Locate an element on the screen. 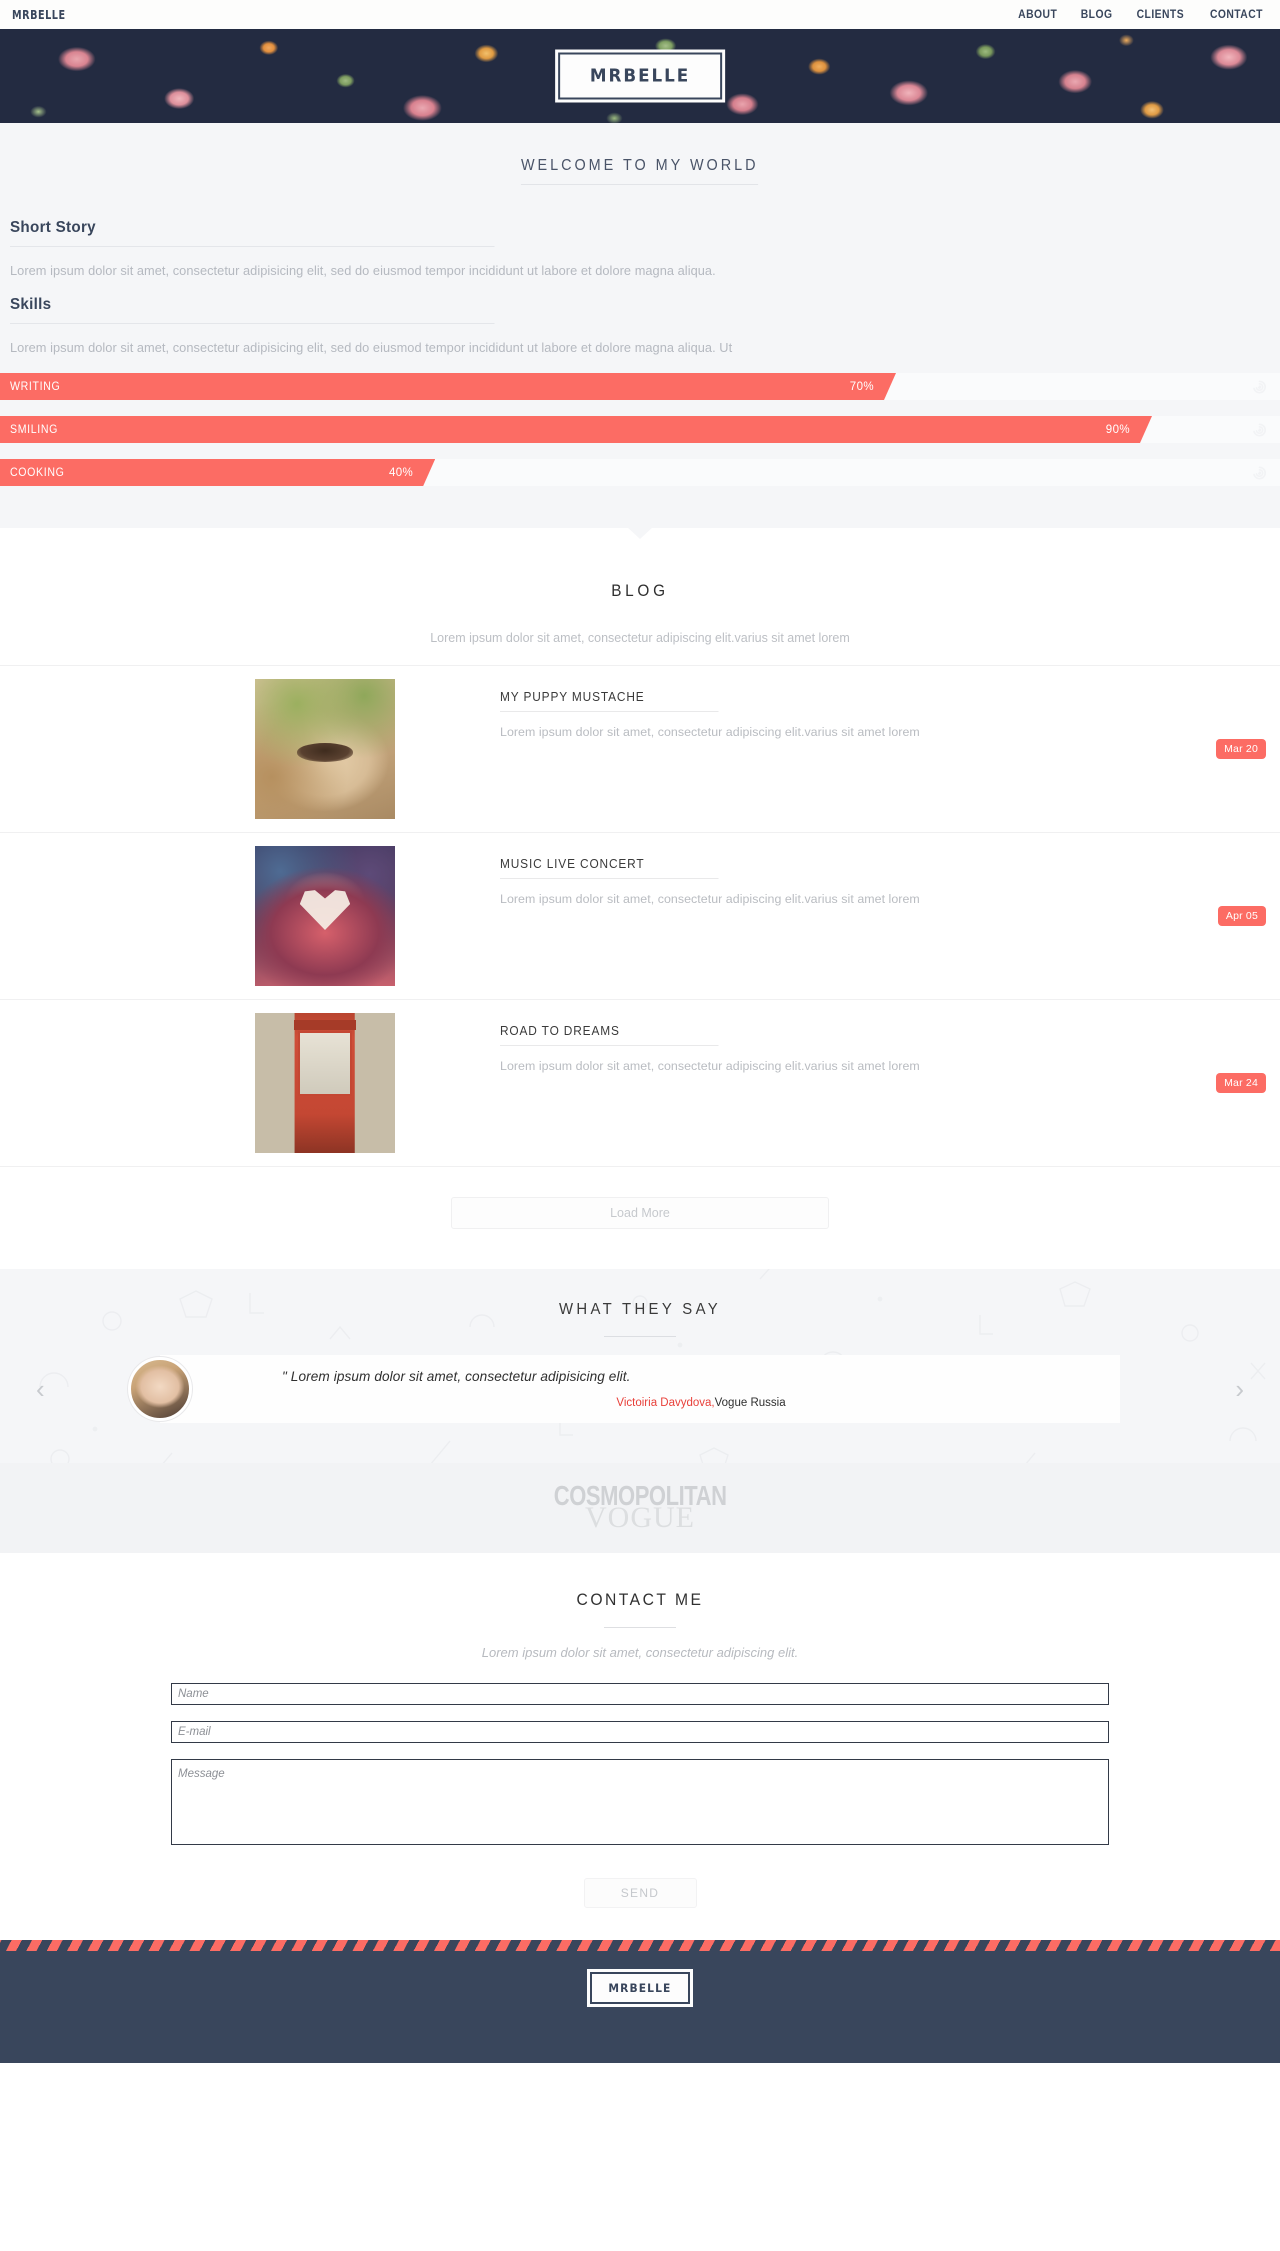 The image size is (1280, 2251). skill-bar-smiling: SMILING 90% is located at coordinates (640, 429).